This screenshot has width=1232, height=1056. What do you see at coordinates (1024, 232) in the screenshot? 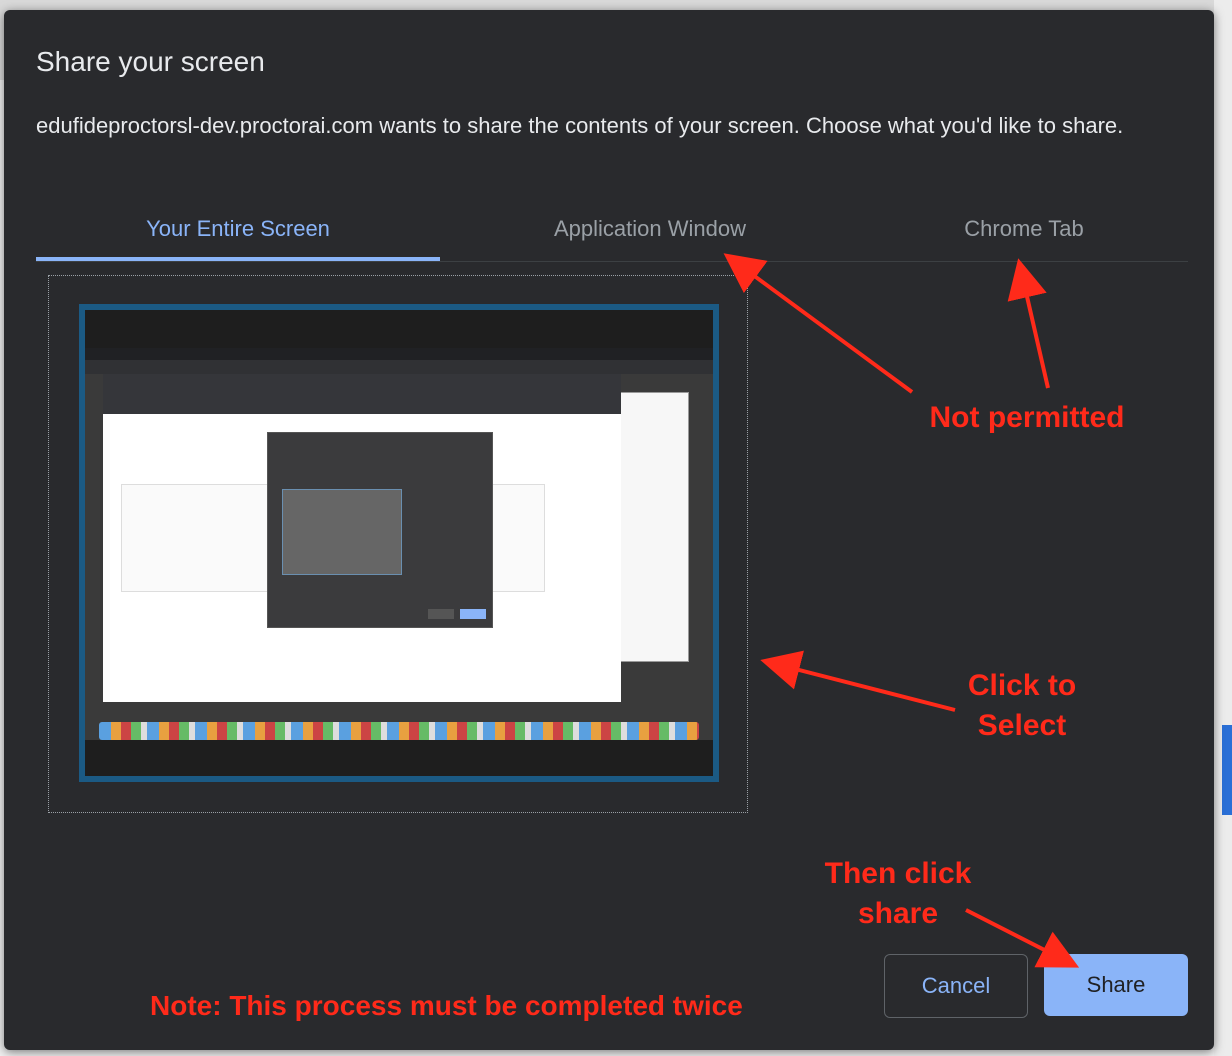
I see `tab-chrome-tab: Chrome Tab` at bounding box center [1024, 232].